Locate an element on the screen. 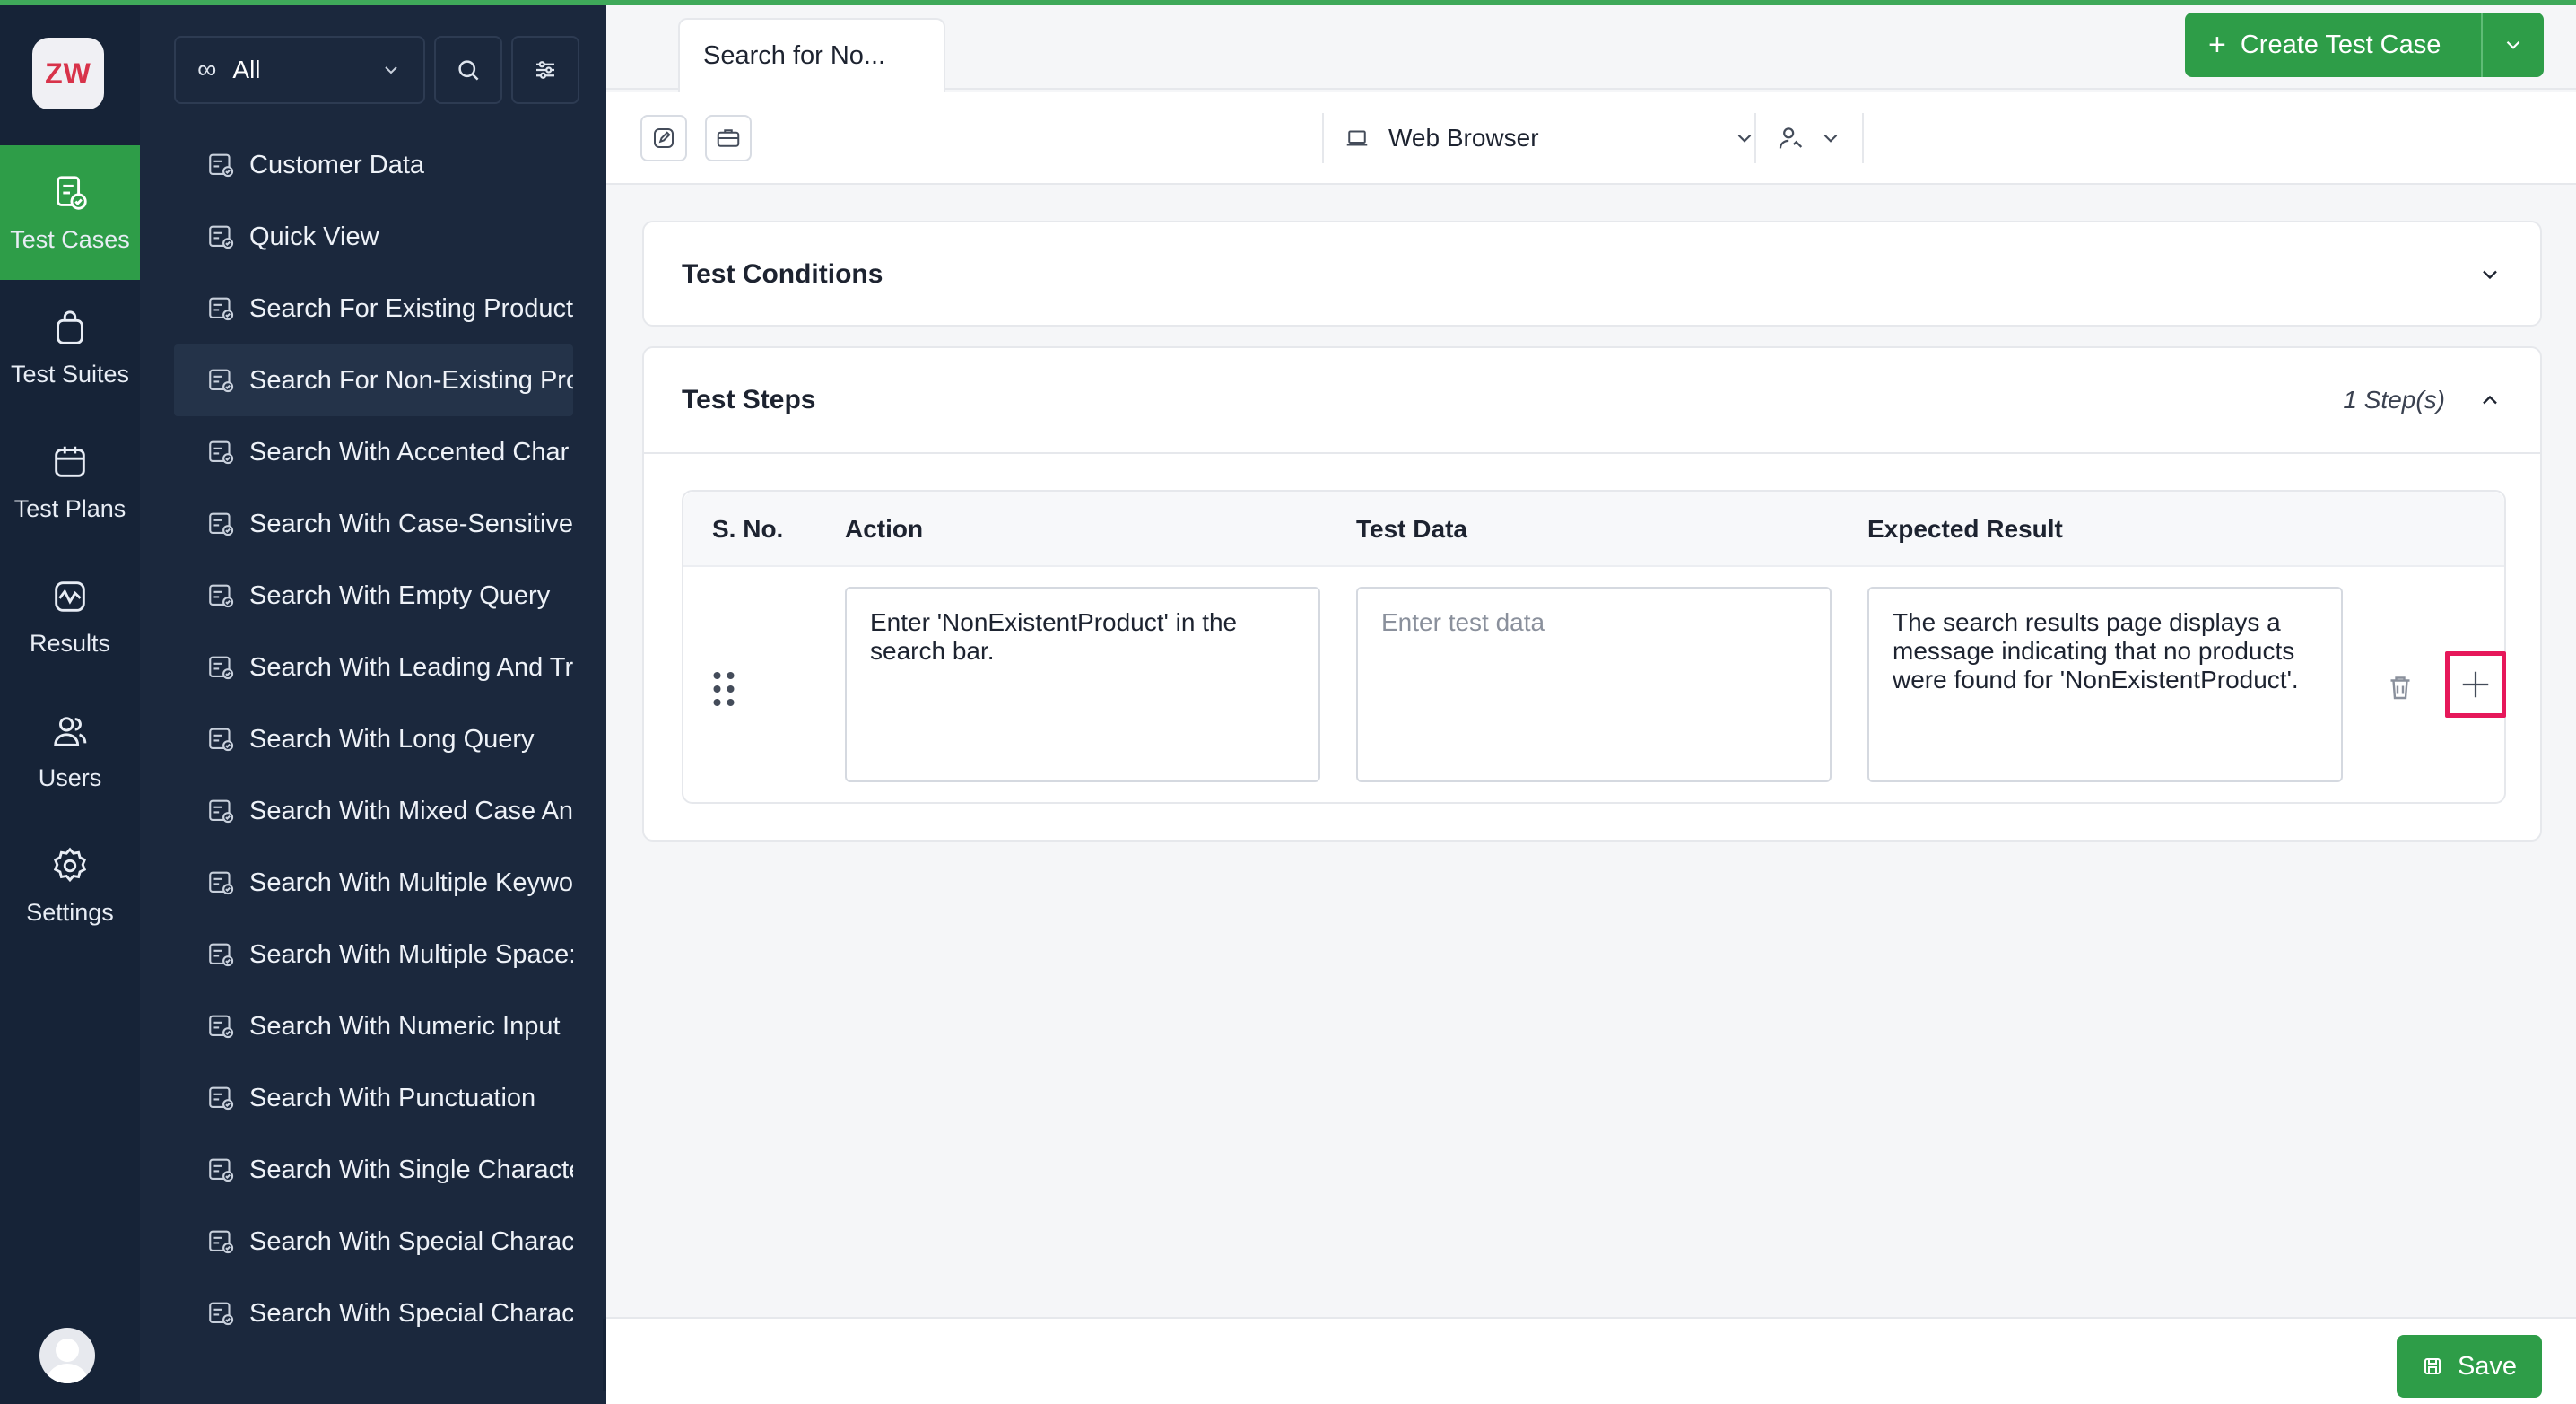 The image size is (2576, 1404). assignee-dropdown is located at coordinates (1821, 138).